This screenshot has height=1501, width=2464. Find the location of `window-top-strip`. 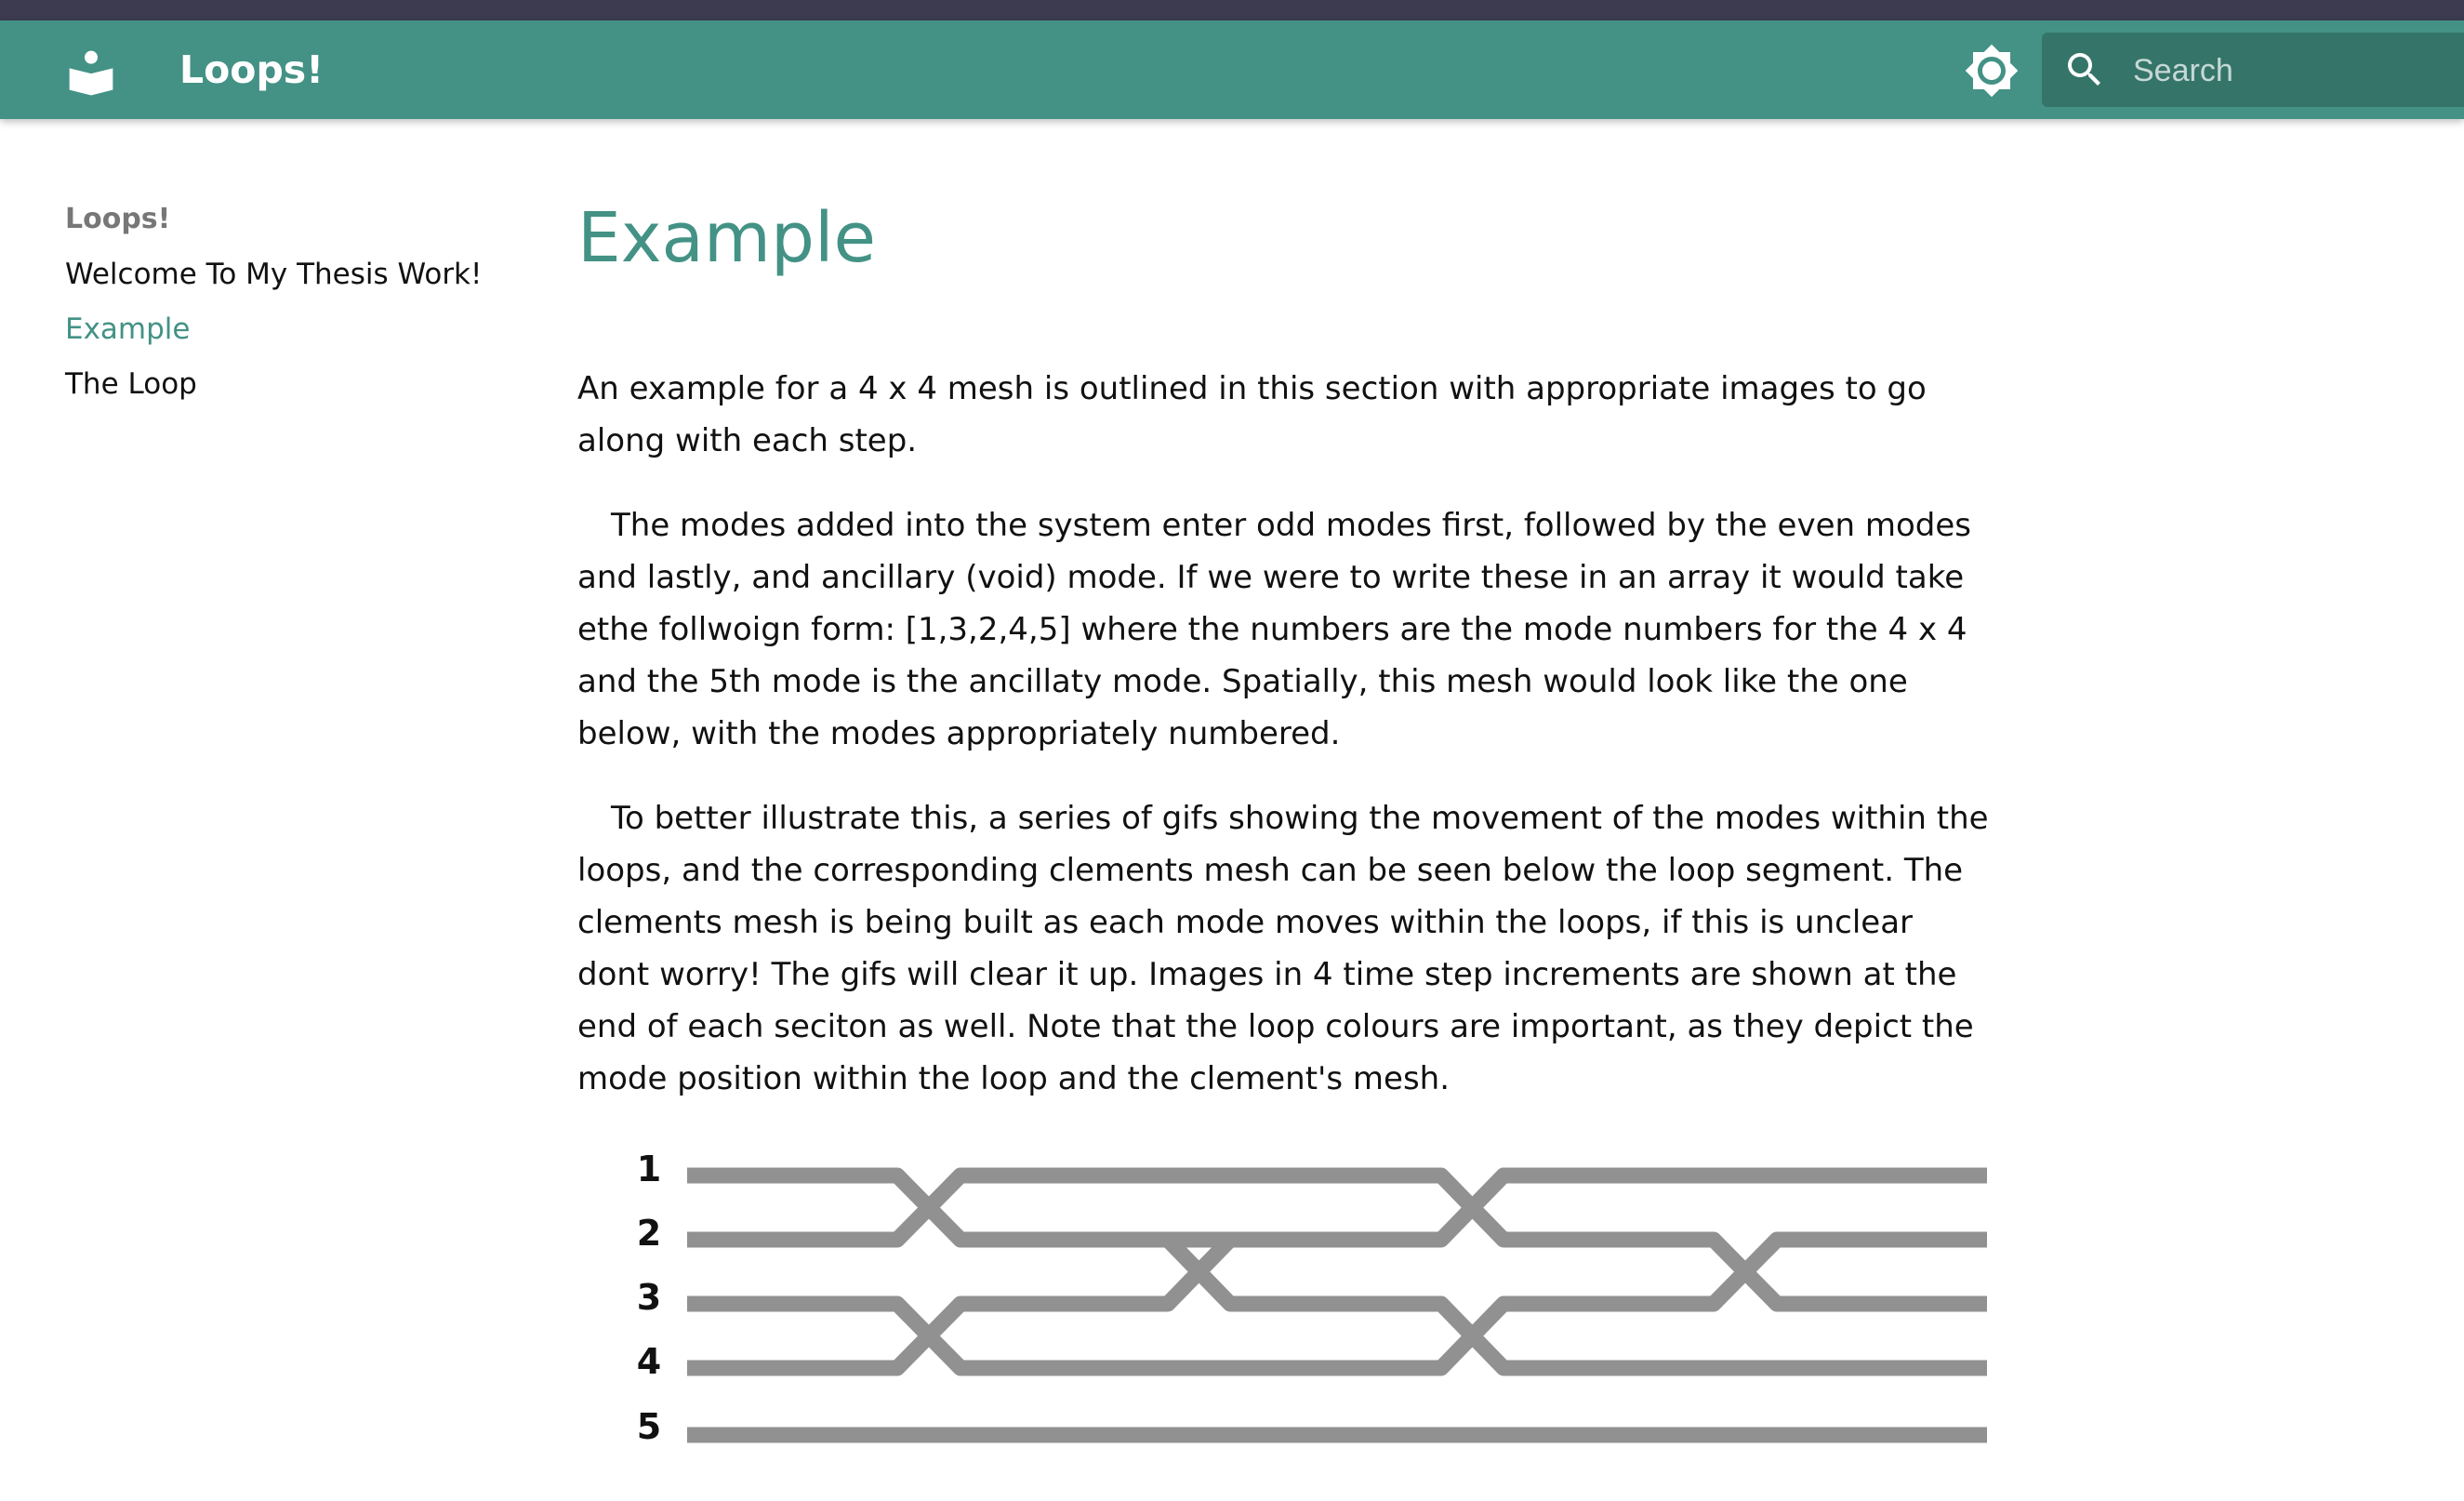

window-top-strip is located at coordinates (1232, 10).